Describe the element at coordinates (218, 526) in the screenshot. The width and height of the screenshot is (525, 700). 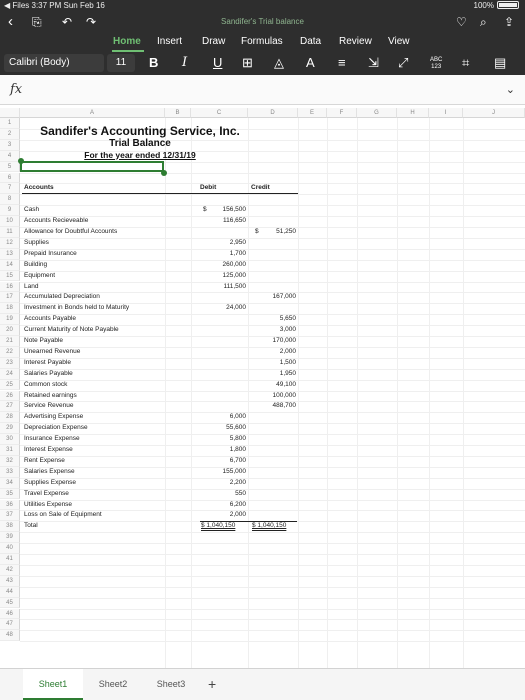
I see `total-debit: $ 1,040,150` at that location.